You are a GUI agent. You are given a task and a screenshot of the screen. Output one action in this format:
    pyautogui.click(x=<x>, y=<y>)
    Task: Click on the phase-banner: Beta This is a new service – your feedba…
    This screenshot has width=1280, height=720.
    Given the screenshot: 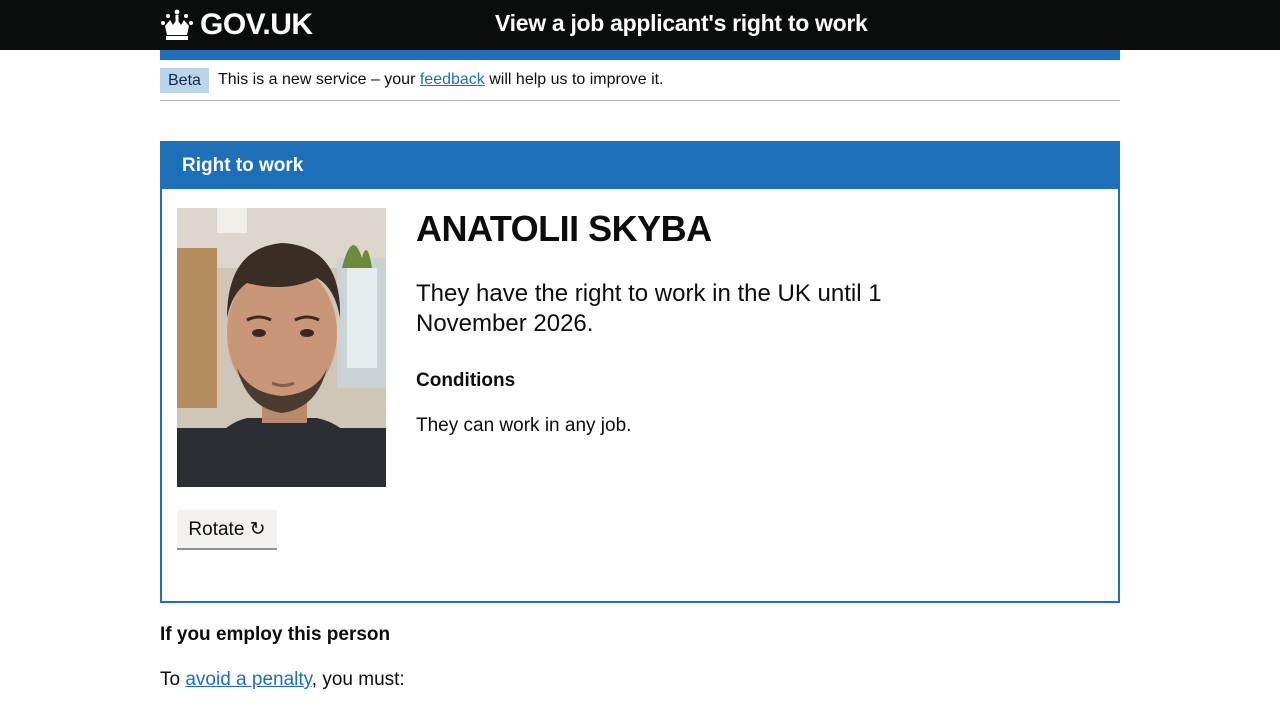 What is the action you would take?
    pyautogui.click(x=640, y=80)
    